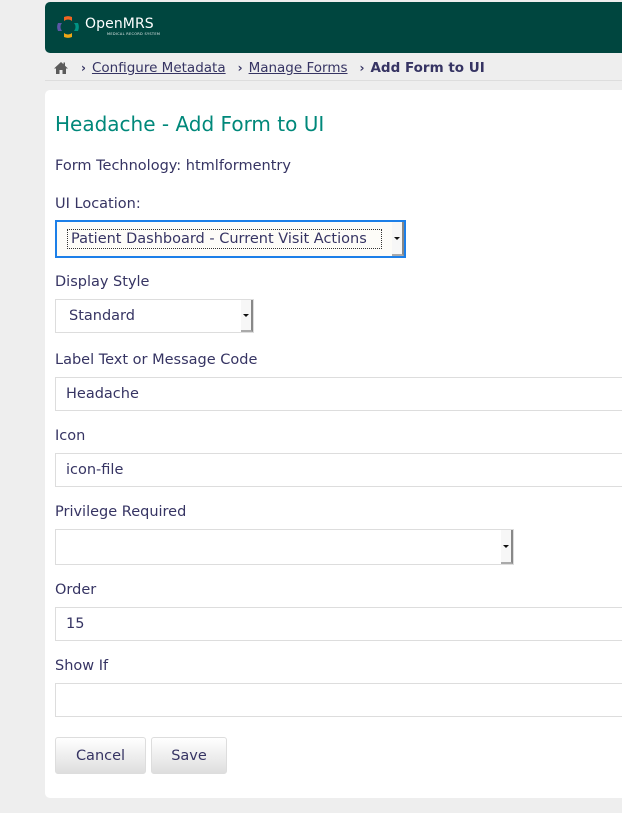  Describe the element at coordinates (338, 470) in the screenshot. I see `icon-input: icon-file` at that location.